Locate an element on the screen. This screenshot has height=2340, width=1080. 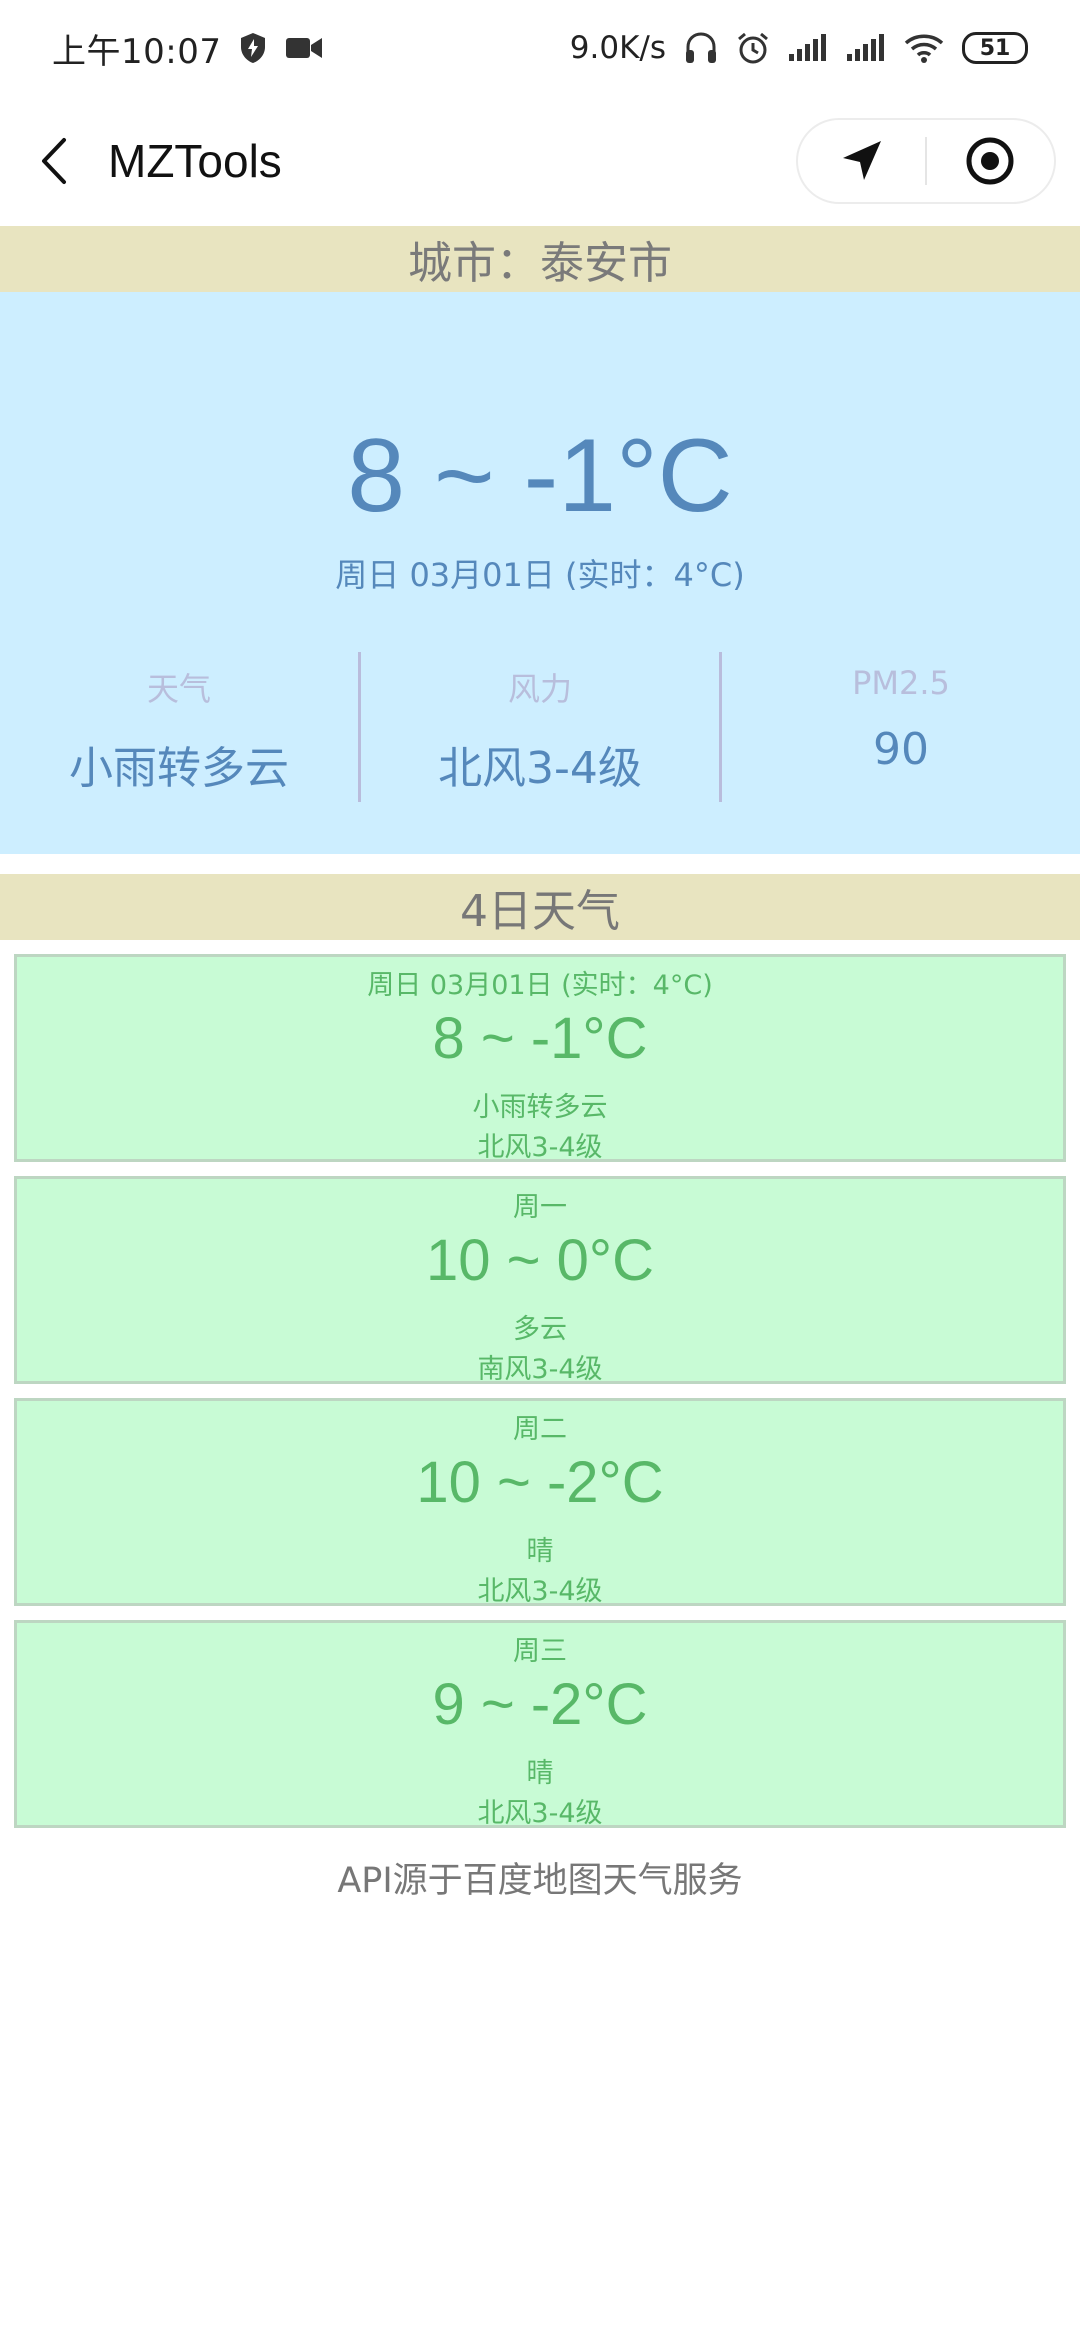
wifi-icon is located at coordinates (924, 48).